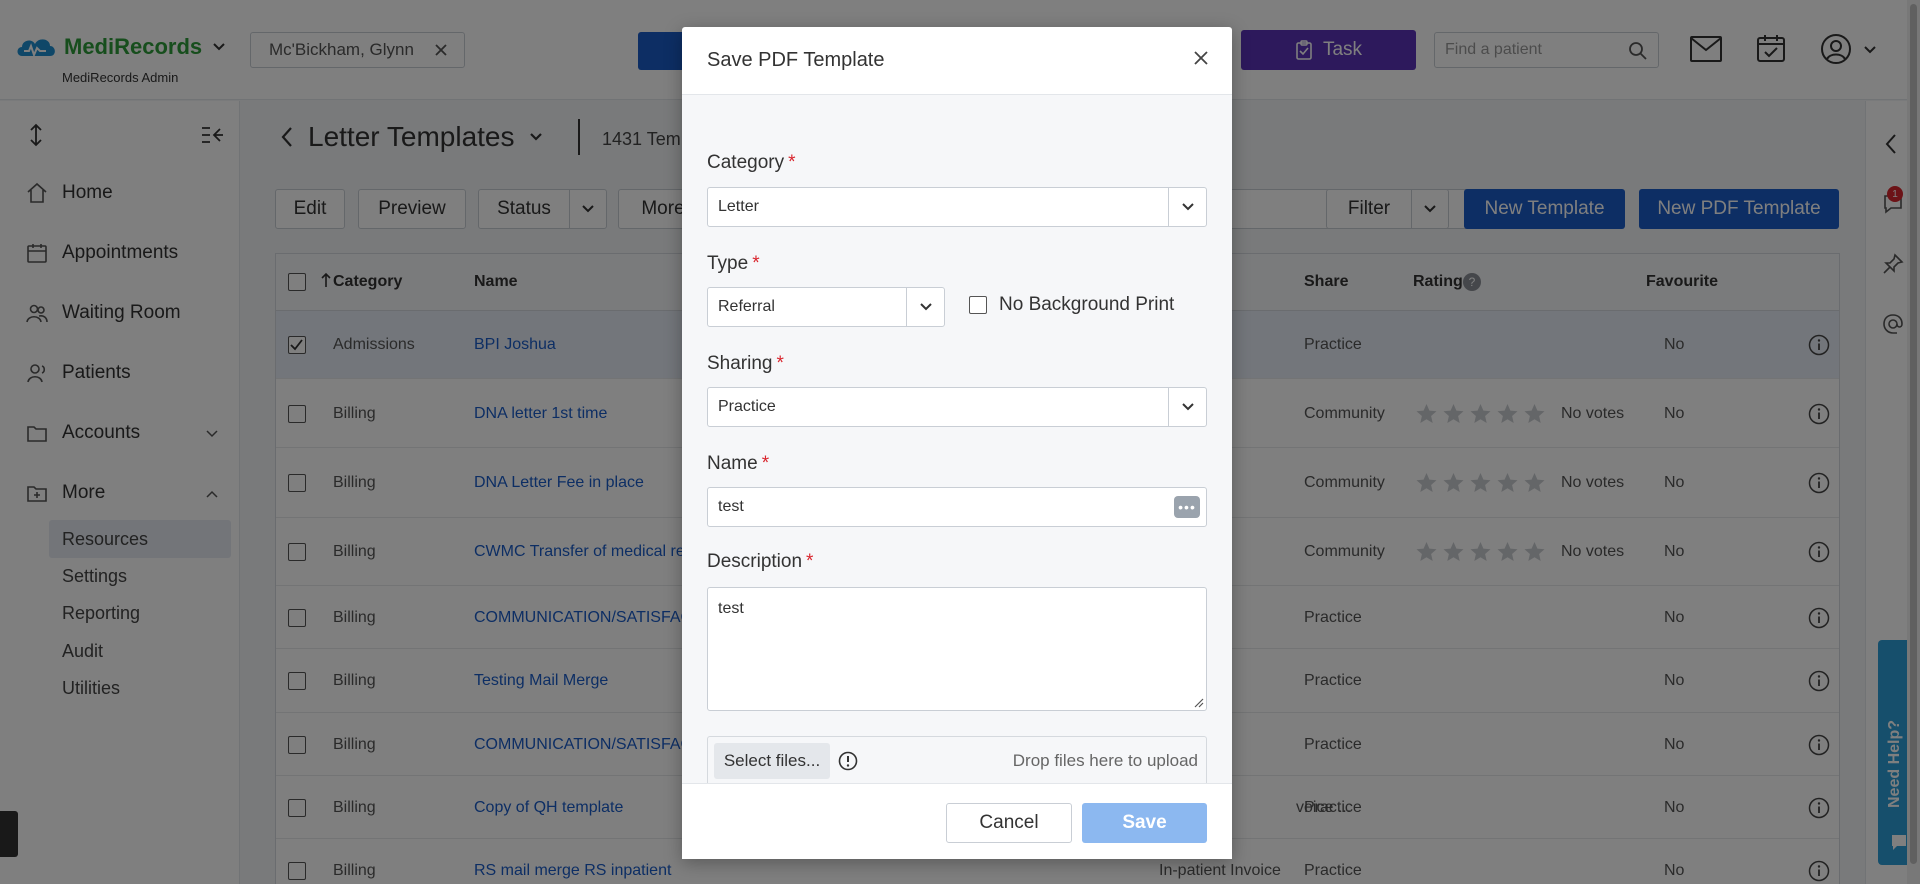 The width and height of the screenshot is (1920, 884). I want to click on sharing-select: Practice, so click(957, 407).